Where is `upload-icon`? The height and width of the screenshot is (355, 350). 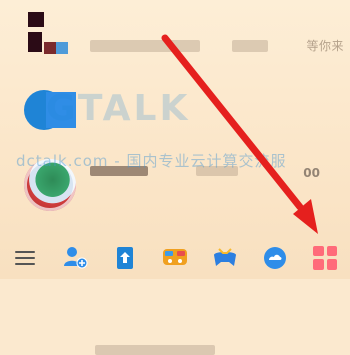
upload-icon is located at coordinates (125, 258).